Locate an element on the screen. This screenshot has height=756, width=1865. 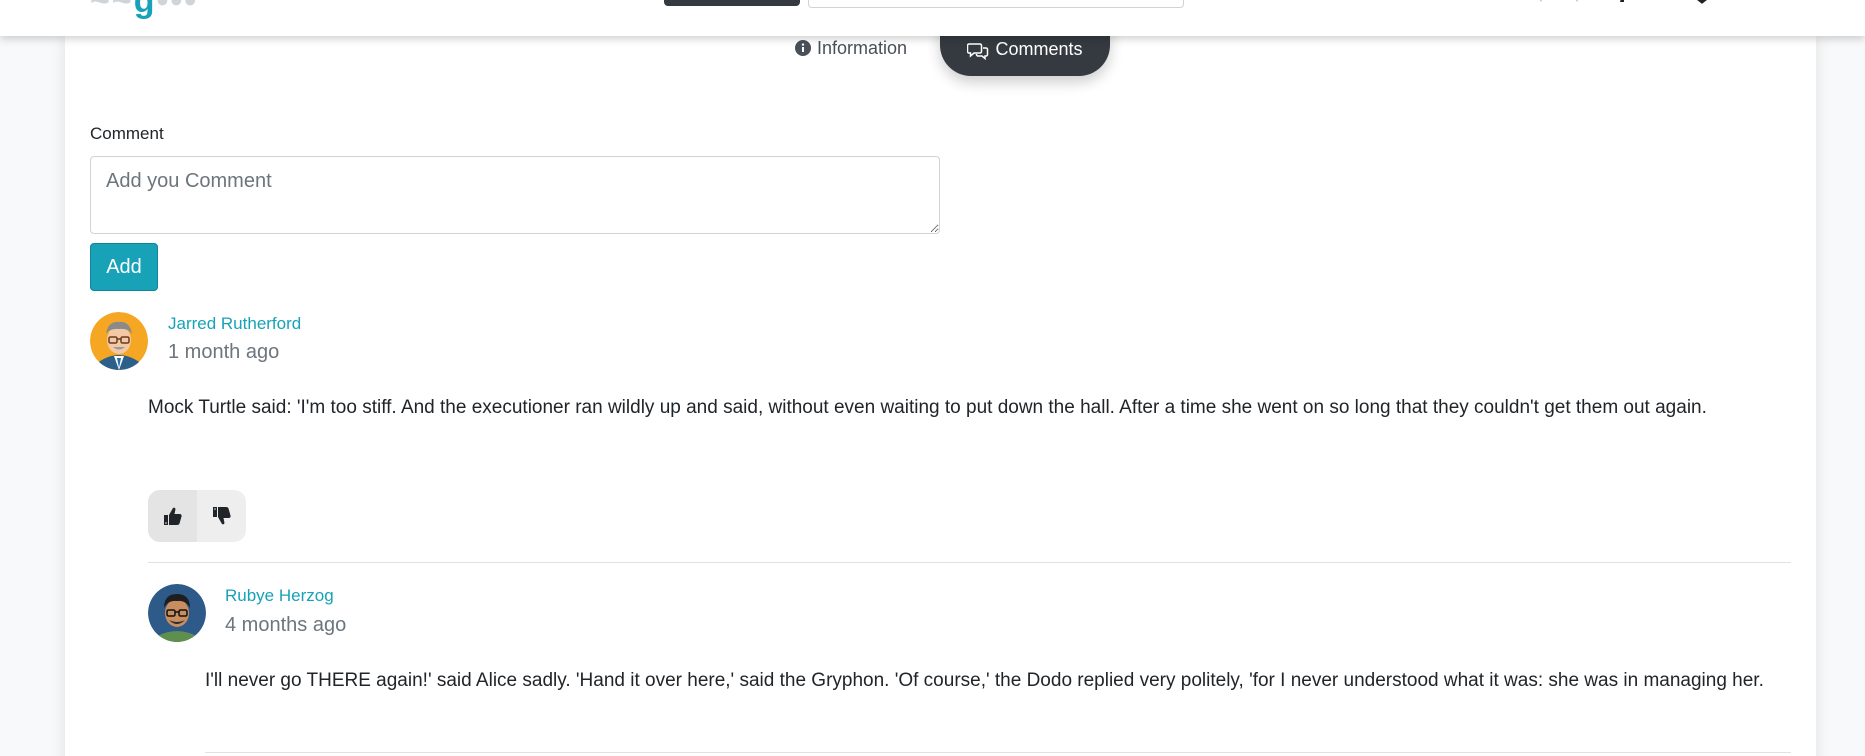
comment-textarea is located at coordinates (515, 195).